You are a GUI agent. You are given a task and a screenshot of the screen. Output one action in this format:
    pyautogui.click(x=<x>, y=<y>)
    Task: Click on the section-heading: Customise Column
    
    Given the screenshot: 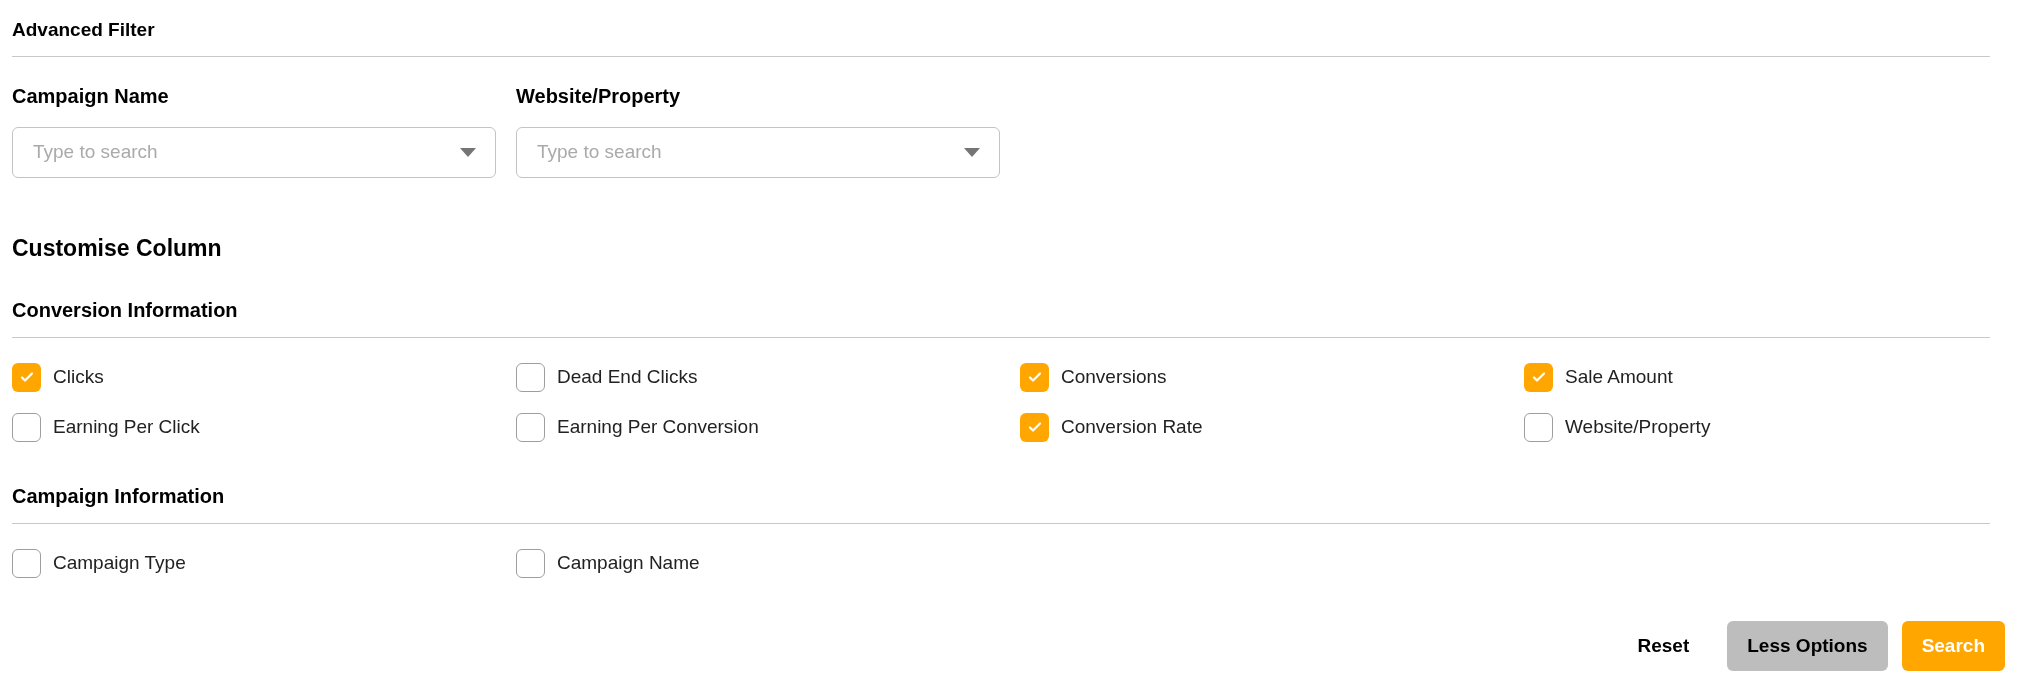 What is the action you would take?
    pyautogui.click(x=117, y=248)
    